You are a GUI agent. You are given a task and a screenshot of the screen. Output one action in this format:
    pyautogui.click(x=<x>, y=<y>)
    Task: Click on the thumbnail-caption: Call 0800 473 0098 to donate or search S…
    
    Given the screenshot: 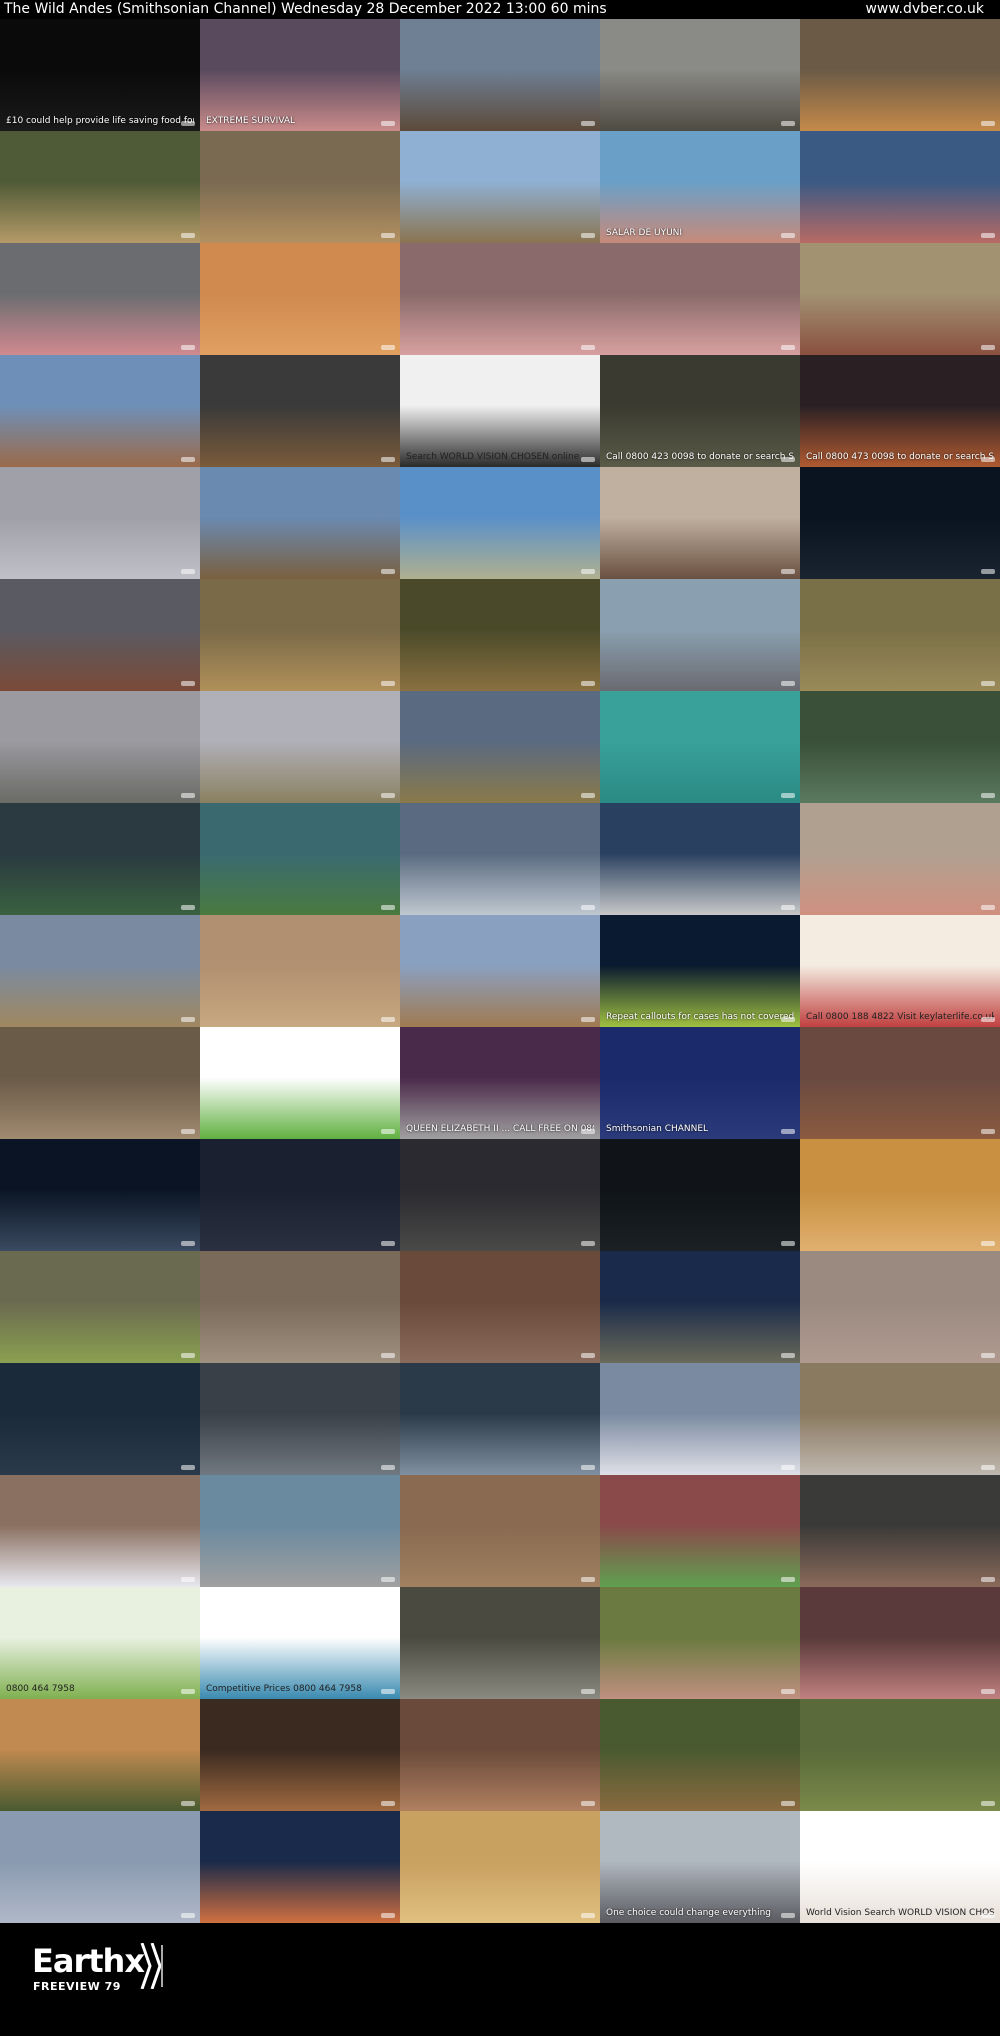 What is the action you would take?
    pyautogui.click(x=900, y=457)
    